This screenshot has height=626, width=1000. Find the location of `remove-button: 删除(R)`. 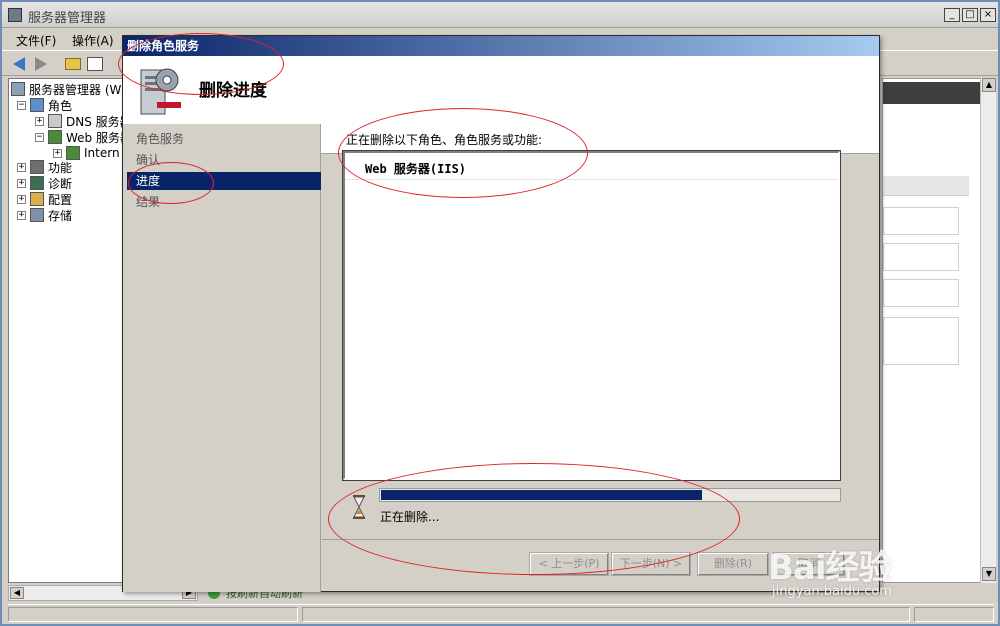

remove-button: 删除(R) is located at coordinates (733, 564).